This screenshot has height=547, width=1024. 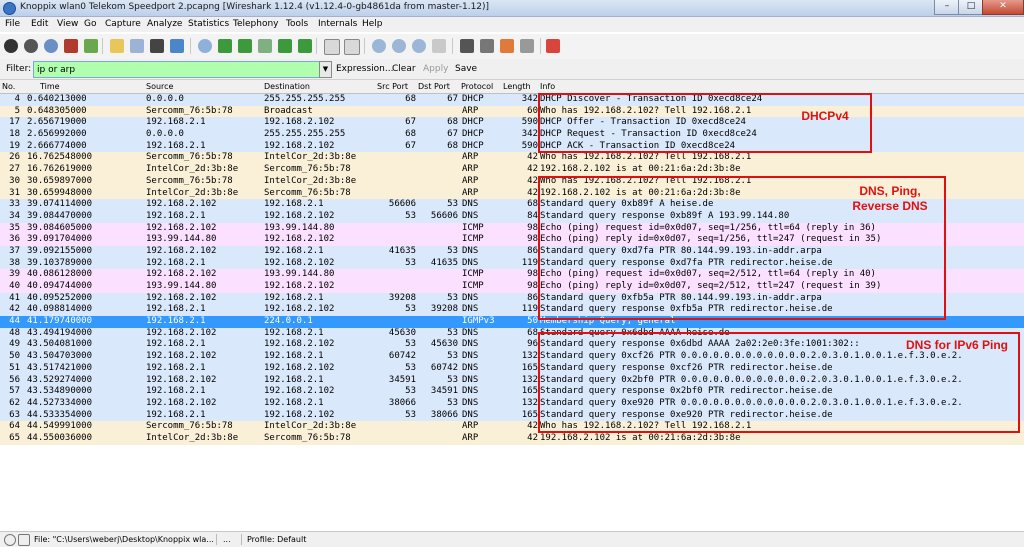 I want to click on menu-capture: Capture, so click(x=123, y=24).